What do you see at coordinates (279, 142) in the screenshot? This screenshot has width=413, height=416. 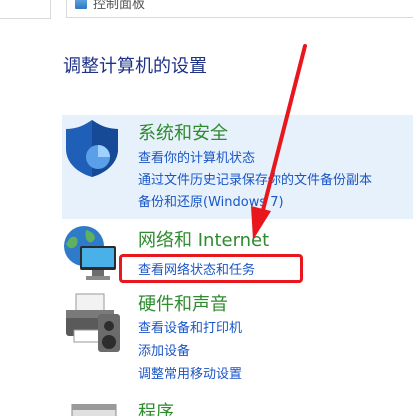 I see `annotation-arrow` at bounding box center [279, 142].